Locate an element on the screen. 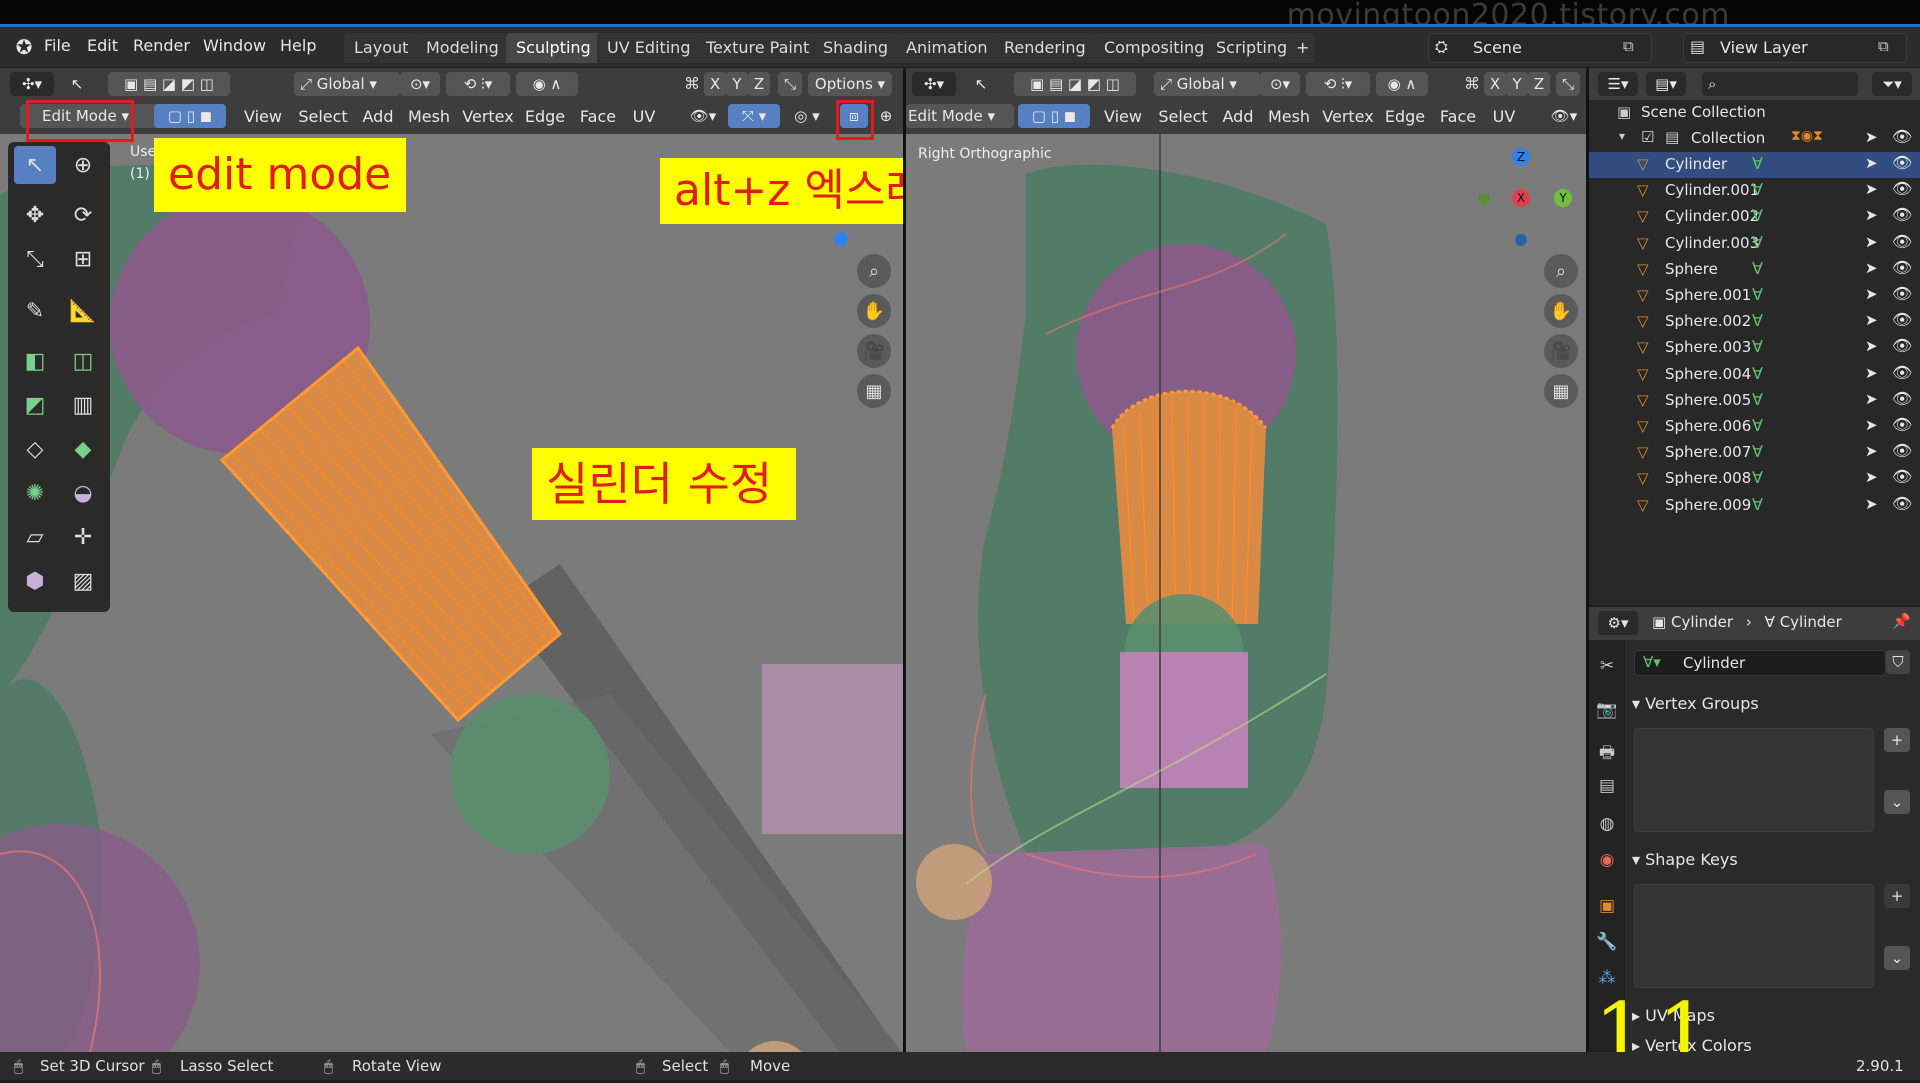  right-mode-dropdown: Edit Mode ▾ is located at coordinates (960, 116).